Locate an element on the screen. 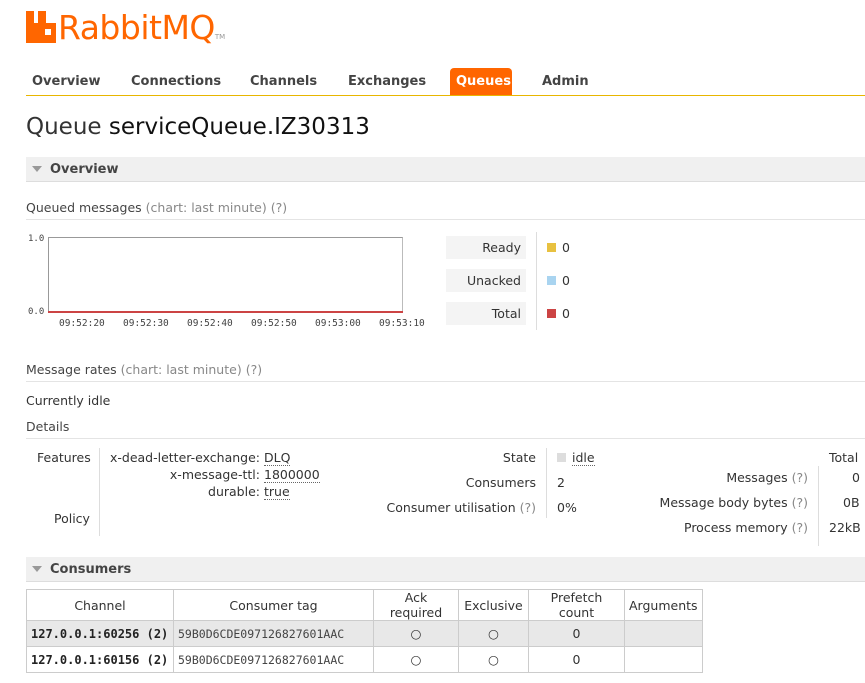 The width and height of the screenshot is (865, 683). messages-label: Messages (?) is located at coordinates (767, 477).